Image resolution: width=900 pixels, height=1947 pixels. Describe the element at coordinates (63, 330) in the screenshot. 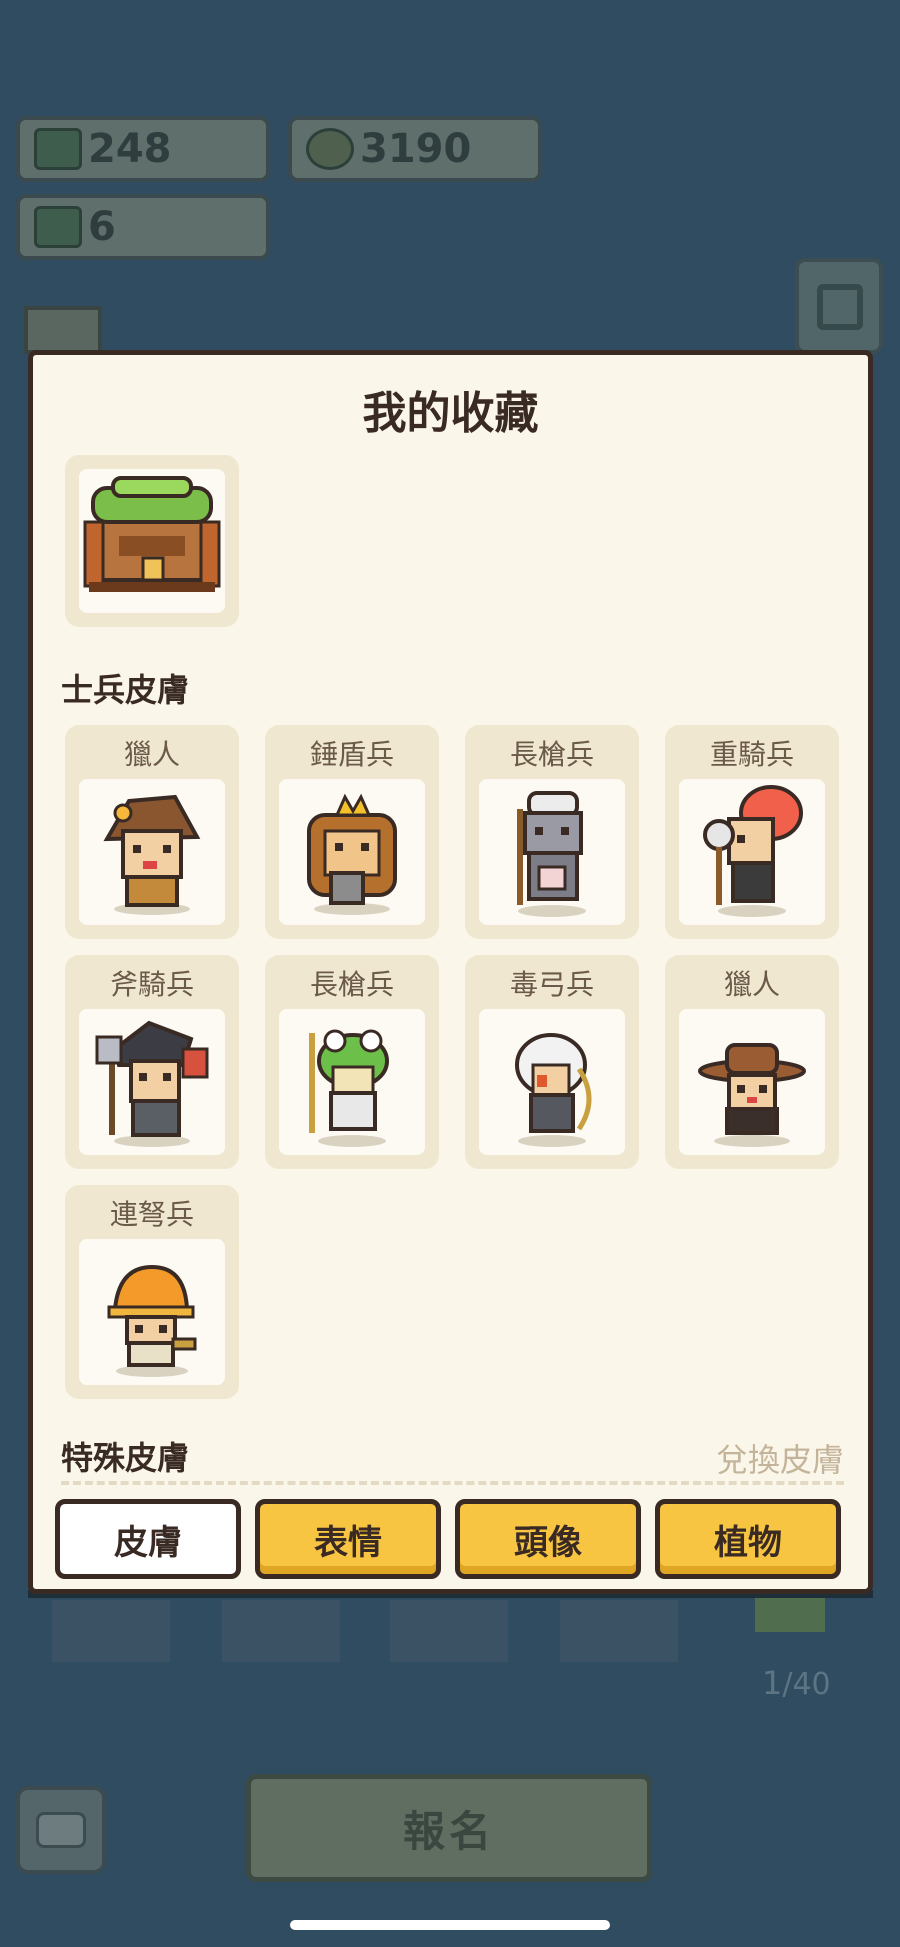

I see `tower-icon` at that location.